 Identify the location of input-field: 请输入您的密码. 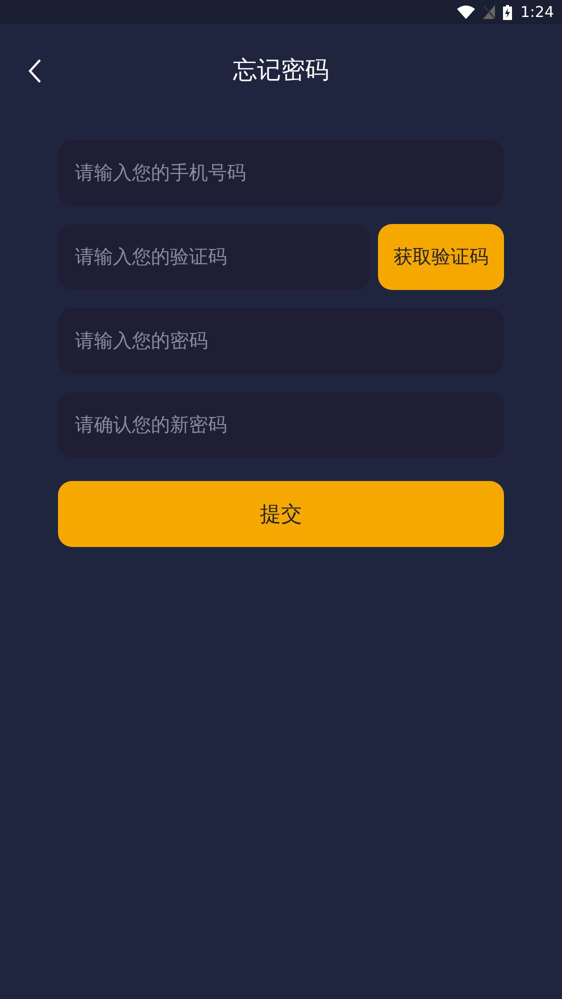
(281, 341).